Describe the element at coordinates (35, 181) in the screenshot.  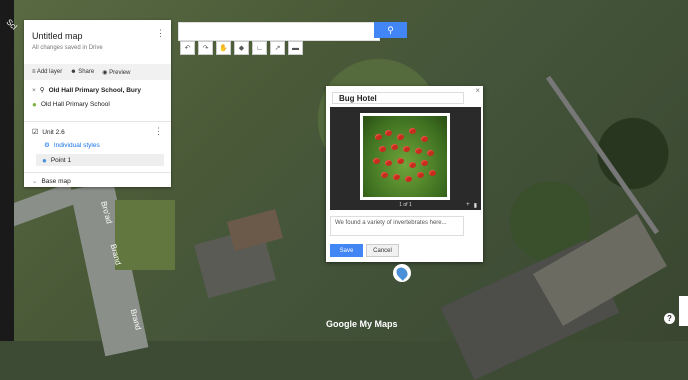
I see `chevron-down-icon: ⌄` at that location.